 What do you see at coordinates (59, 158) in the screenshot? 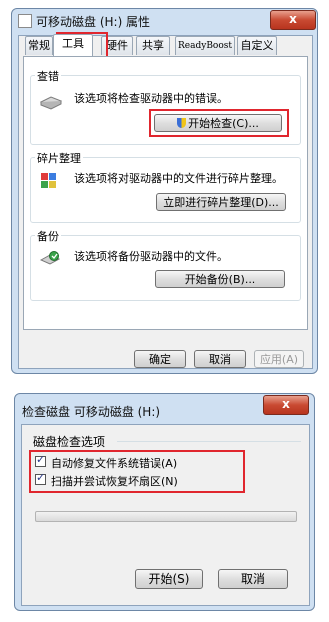
I see `group-label: 碎片整理` at bounding box center [59, 158].